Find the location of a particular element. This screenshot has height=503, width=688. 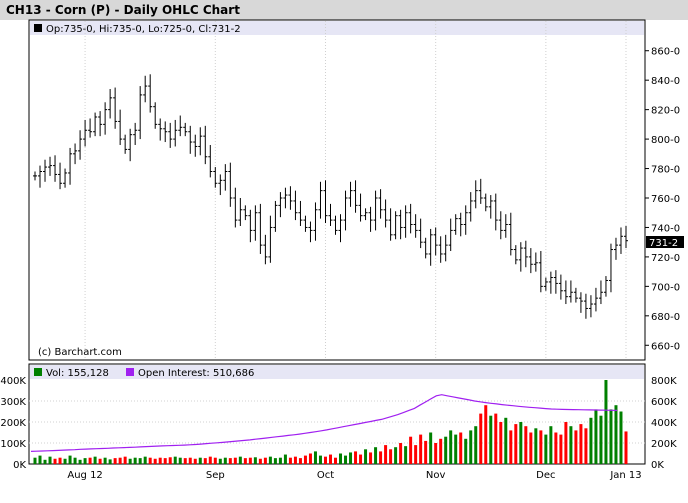

oi-tick-label: 800K is located at coordinates (664, 381).